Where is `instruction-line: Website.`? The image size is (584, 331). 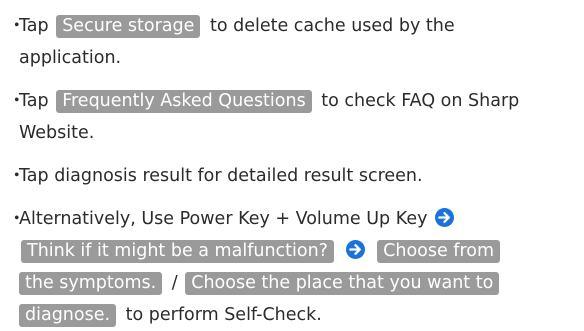 instruction-line: Website. is located at coordinates (297, 133).